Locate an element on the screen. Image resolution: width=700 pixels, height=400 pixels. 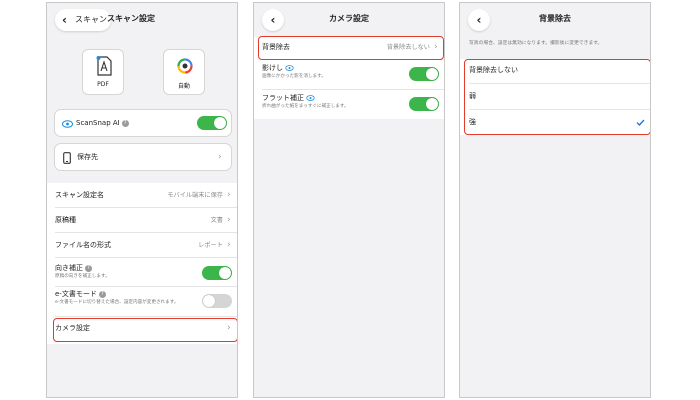
back-to-scan-button: ‹ スキャン is located at coordinates (83, 20).